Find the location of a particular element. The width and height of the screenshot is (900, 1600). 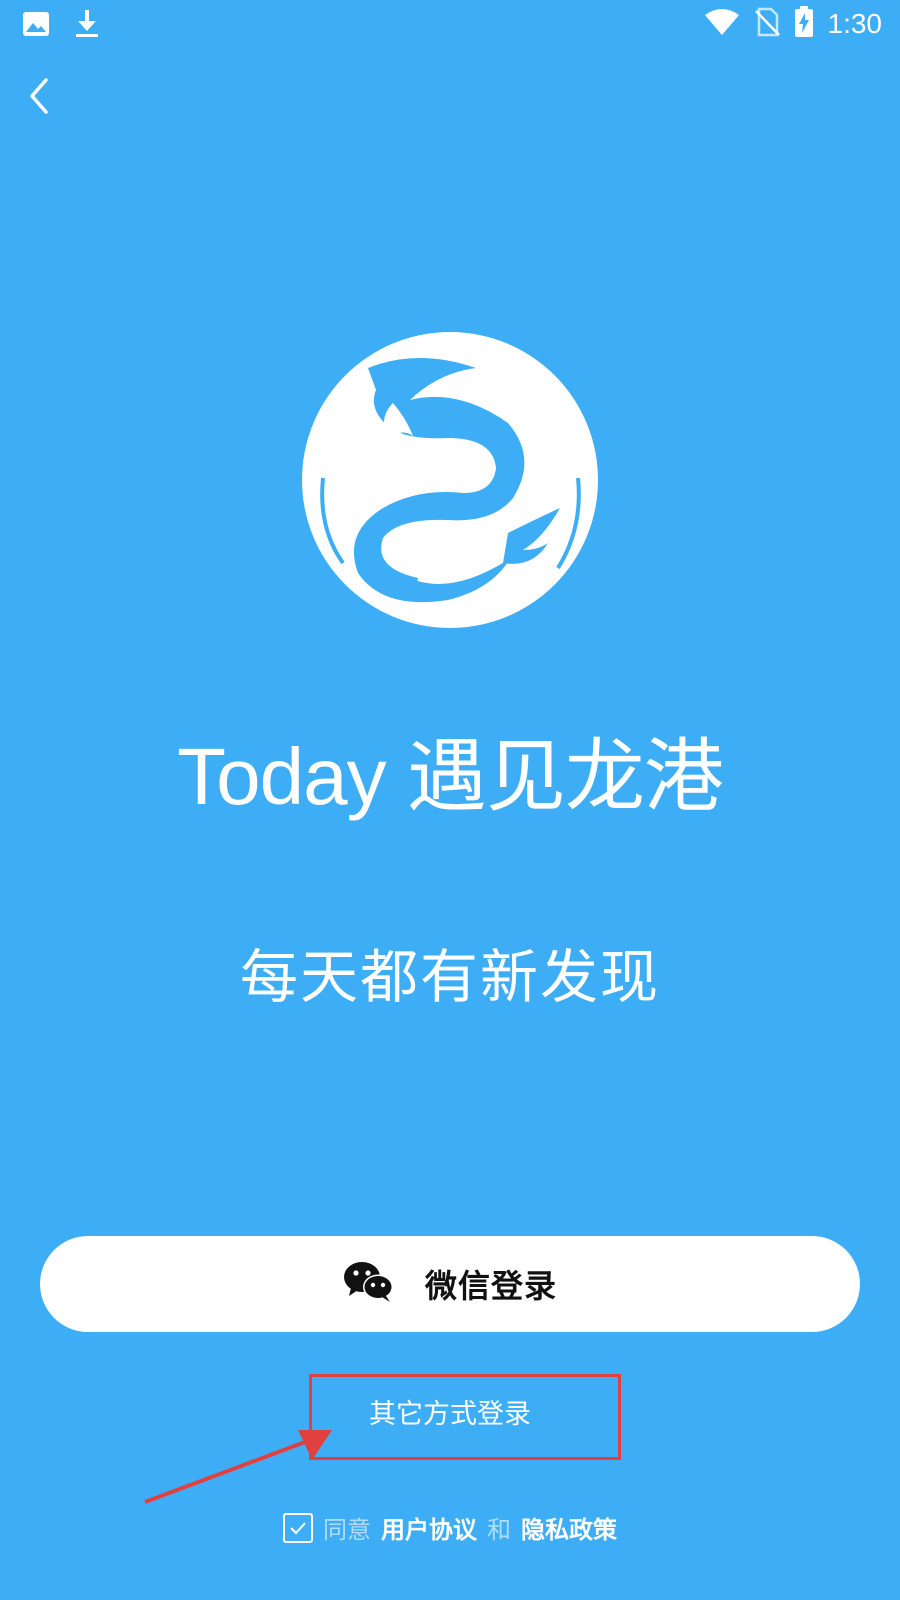

check-icon is located at coordinates (298, 1527).